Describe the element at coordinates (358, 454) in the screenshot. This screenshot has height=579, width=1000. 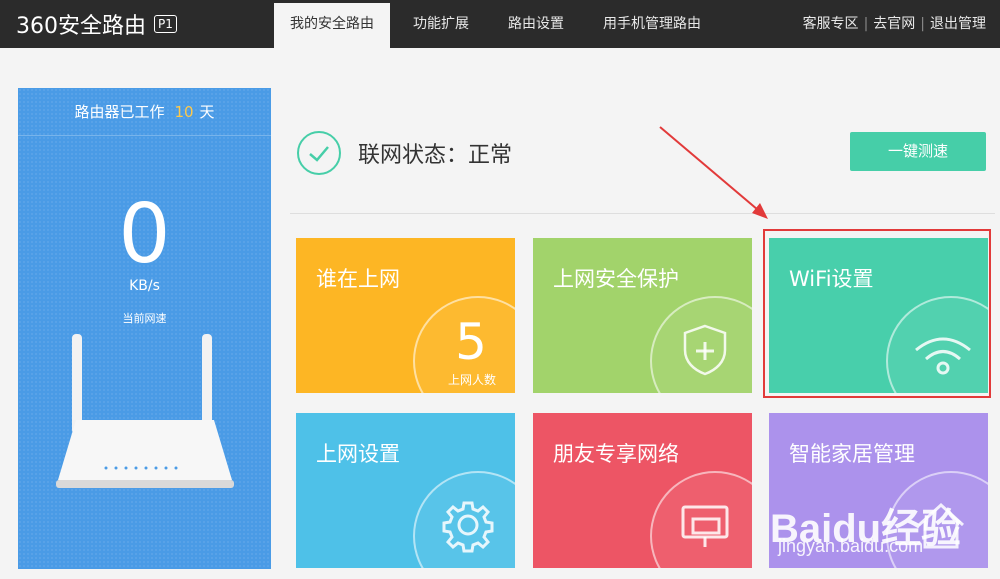
I see `tile-title: 上网设置` at that location.